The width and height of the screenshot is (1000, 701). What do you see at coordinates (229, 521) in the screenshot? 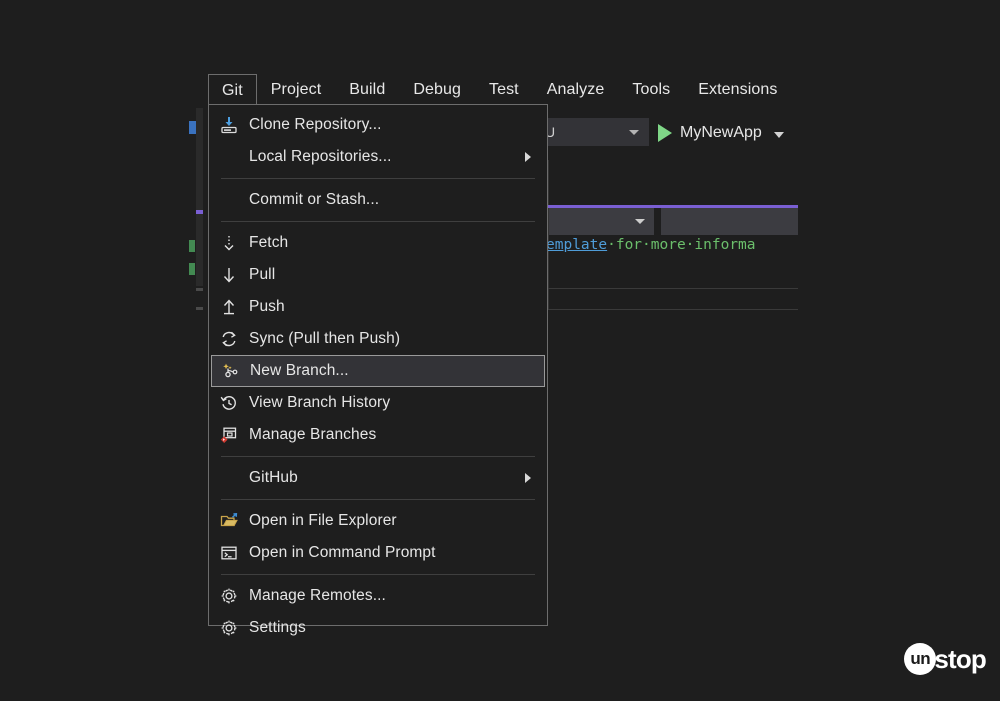
I see `folder-open-icon` at bounding box center [229, 521].